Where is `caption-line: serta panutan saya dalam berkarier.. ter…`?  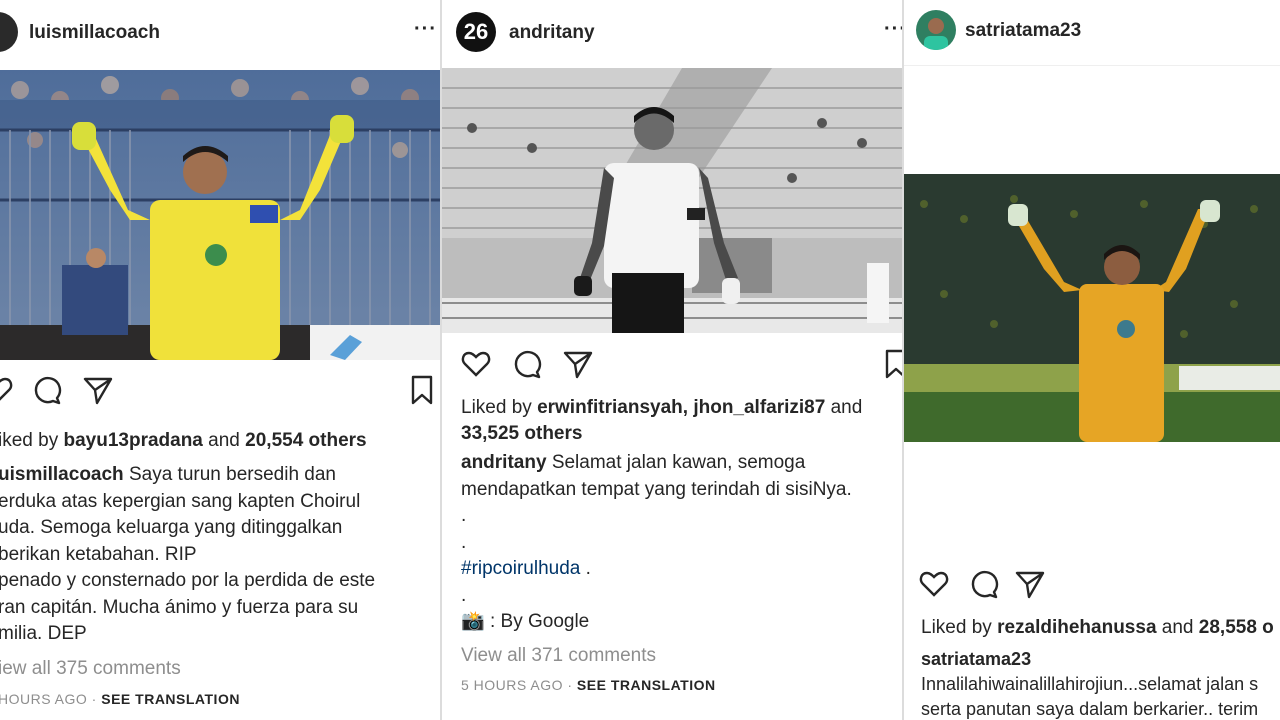
caption-line: serta panutan saya dalam berkarier.. ter… is located at coordinates (1090, 709).